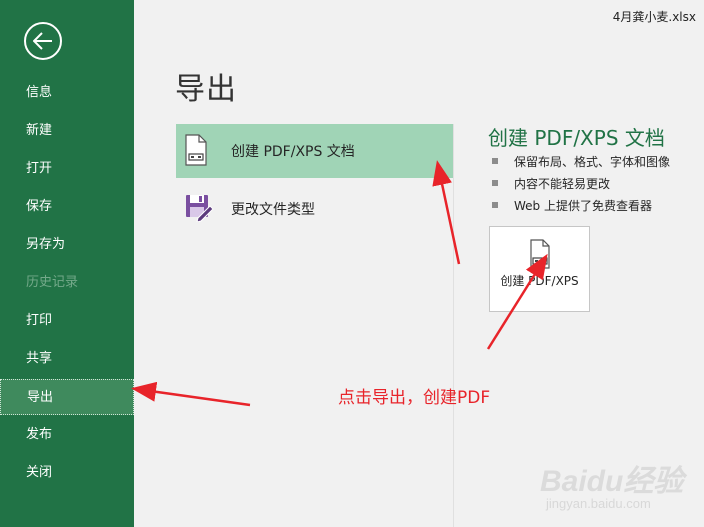  I want to click on annotation-text: 点击导出，创建PDF, so click(414, 398).